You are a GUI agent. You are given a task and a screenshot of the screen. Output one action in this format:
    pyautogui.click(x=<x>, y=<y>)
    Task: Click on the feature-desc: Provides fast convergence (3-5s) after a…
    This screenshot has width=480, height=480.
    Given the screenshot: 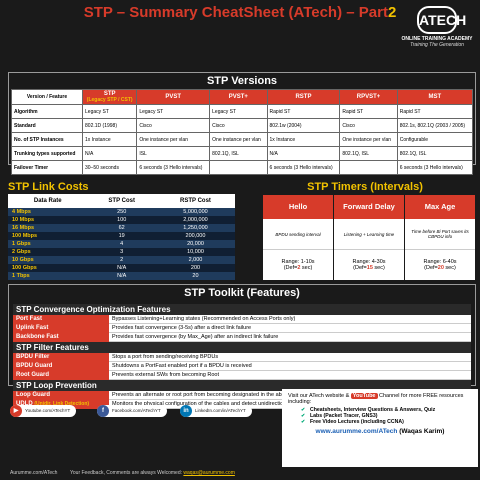 What is the action you would take?
    pyautogui.click(x=290, y=328)
    